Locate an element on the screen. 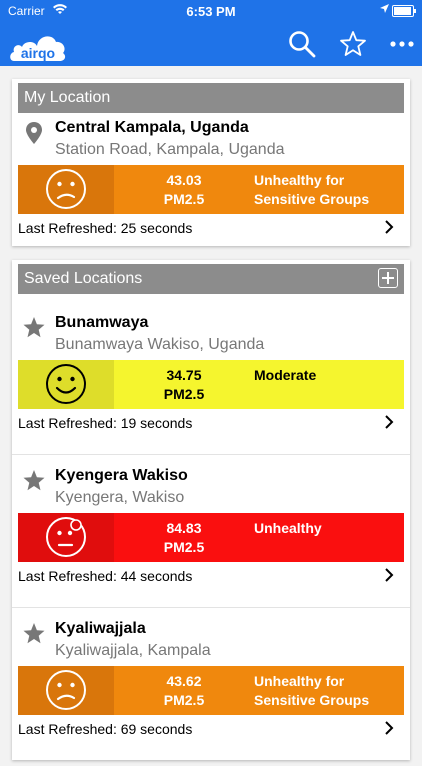 The width and height of the screenshot is (422, 766). aq-value: 84.83 PM2.5 is located at coordinates (184, 538).